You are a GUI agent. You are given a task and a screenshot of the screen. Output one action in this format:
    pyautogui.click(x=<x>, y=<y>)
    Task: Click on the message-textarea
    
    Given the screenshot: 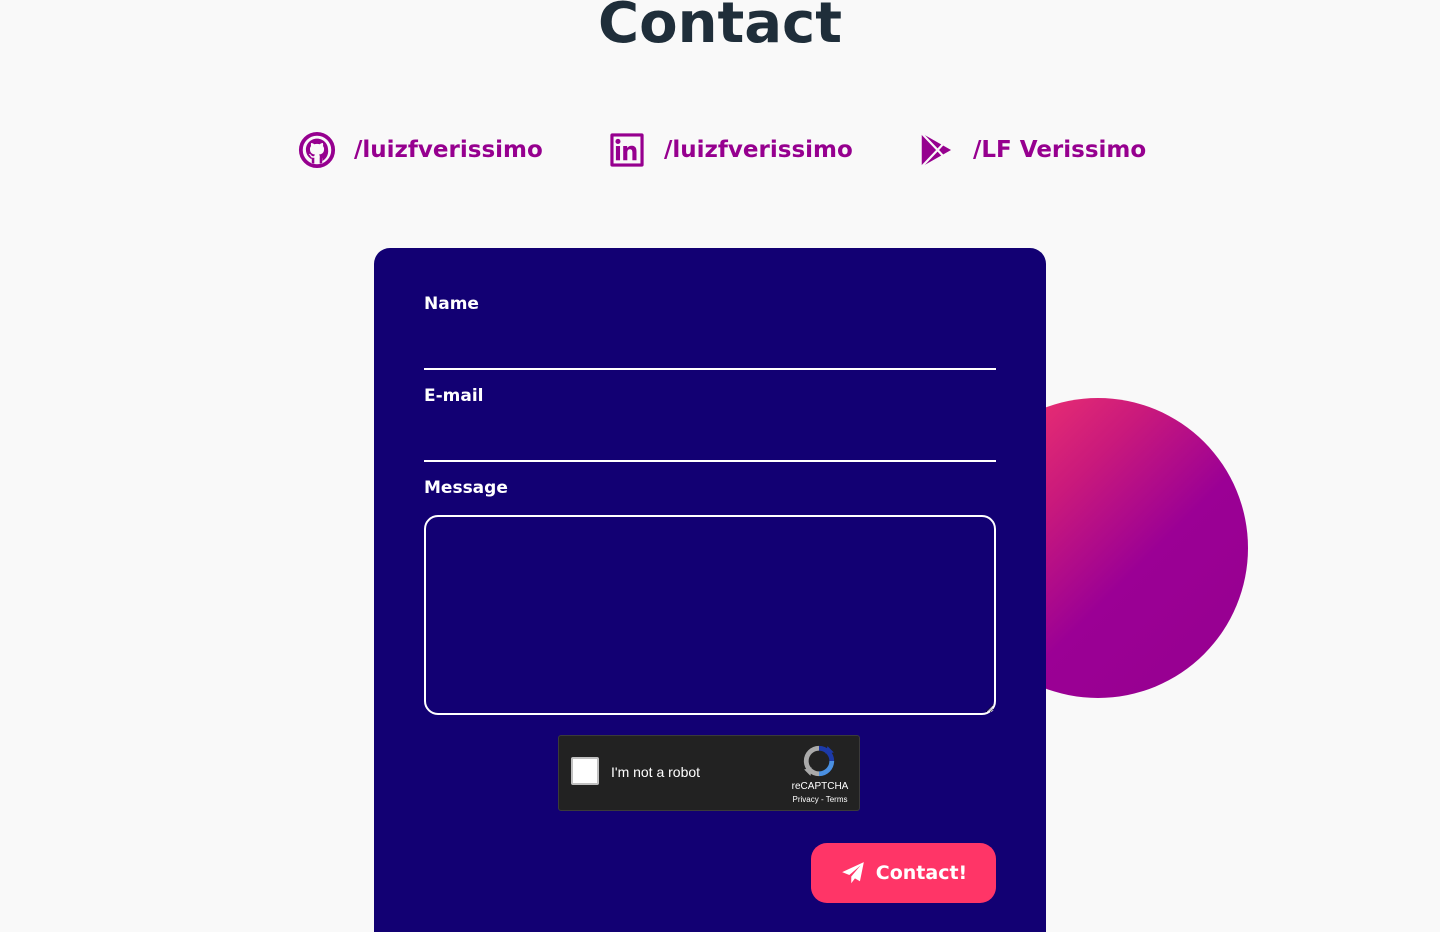 What is the action you would take?
    pyautogui.click(x=710, y=615)
    